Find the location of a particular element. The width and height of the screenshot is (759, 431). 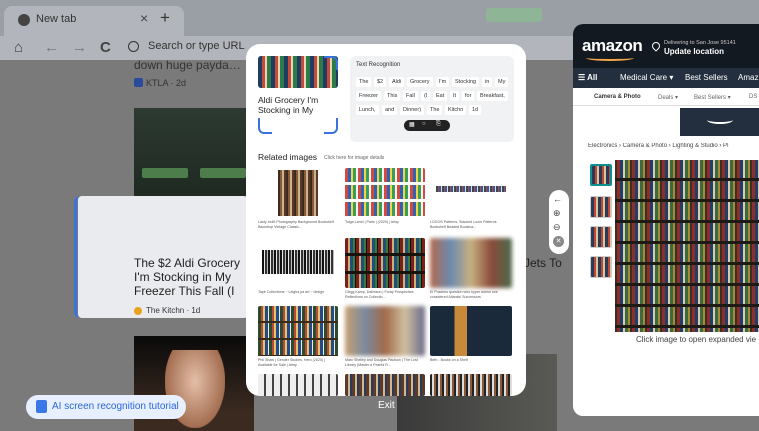

subnav-best-sellers: Best Sellers ▾ is located at coordinates (712, 97).